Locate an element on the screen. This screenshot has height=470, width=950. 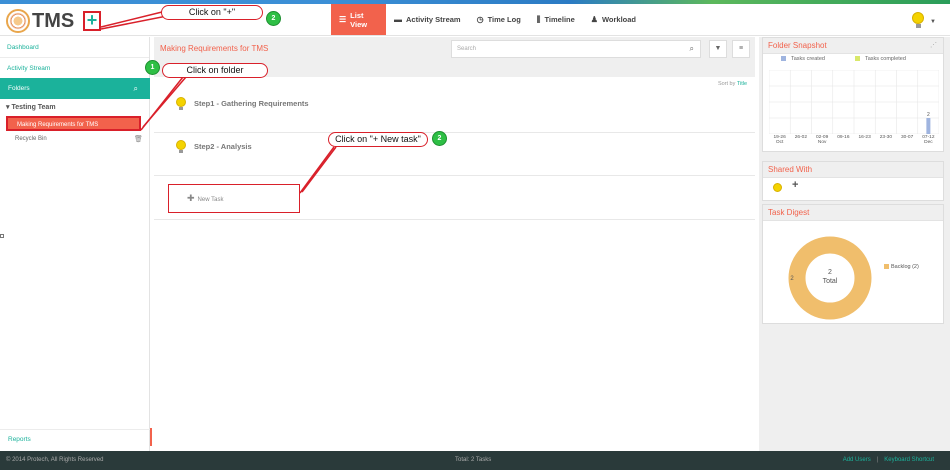
callout-folder: Click on folder is located at coordinates (215, 70).